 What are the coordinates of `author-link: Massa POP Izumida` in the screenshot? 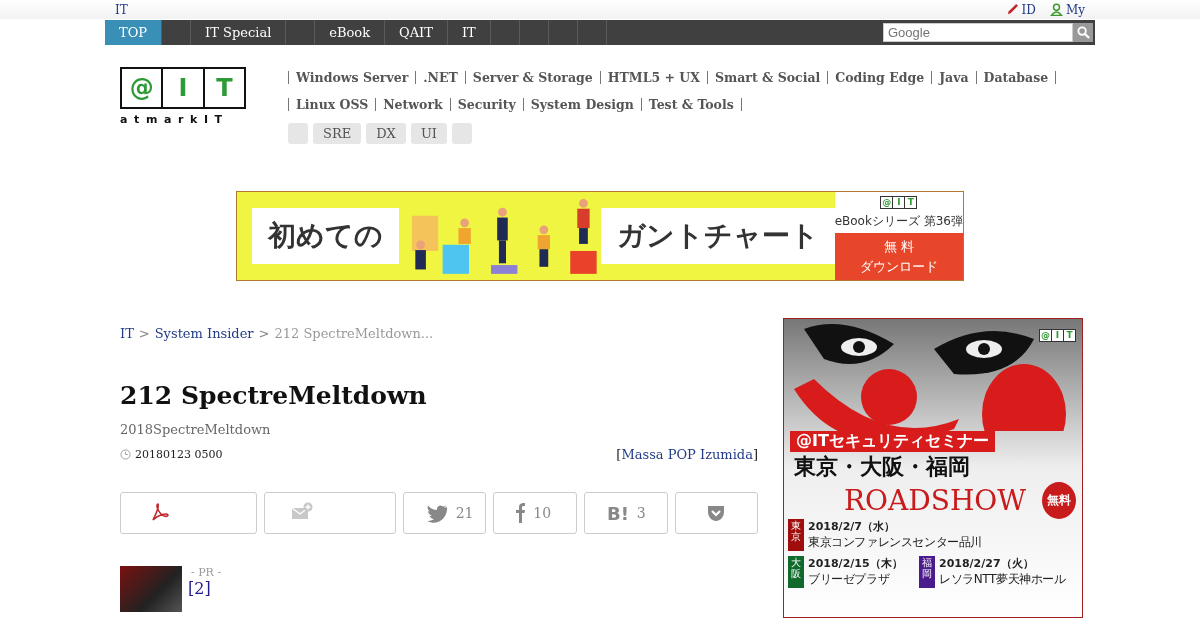 It's located at (687, 454).